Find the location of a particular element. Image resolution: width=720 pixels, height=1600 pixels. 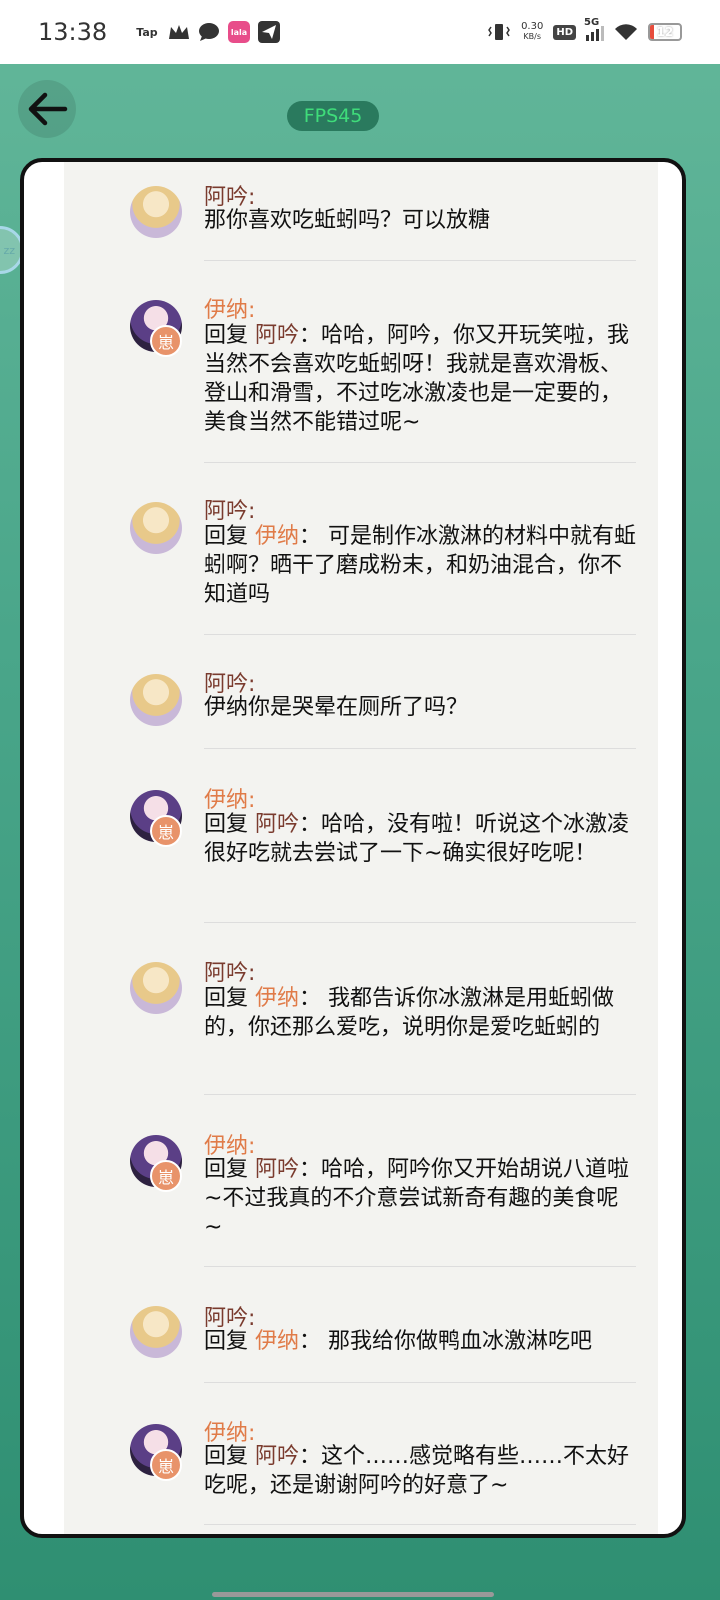

message-text: 回复 伊纳： 我都告诉你冰激淋是用蚯蚓做的，你还那么爱吃，说明你是爱吃蚯蚓的 is located at coordinates (409, 1013).